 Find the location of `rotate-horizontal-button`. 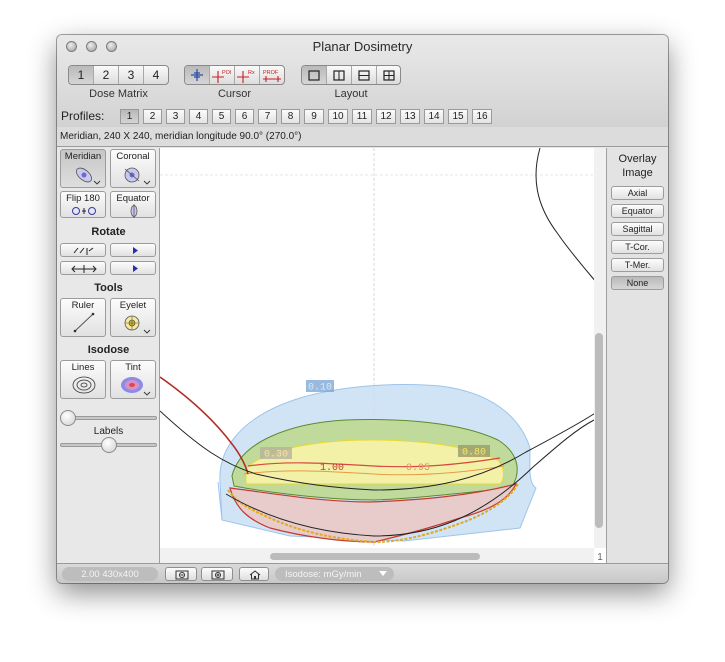

rotate-horizontal-button is located at coordinates (83, 268).